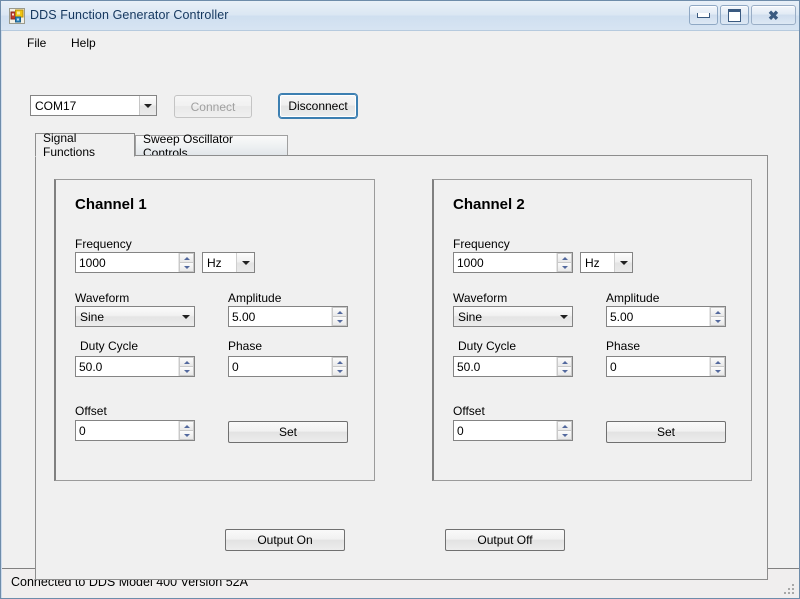 This screenshot has width=800, height=599. Describe the element at coordinates (36, 43) in the screenshot. I see `menu-item-file: File` at that location.